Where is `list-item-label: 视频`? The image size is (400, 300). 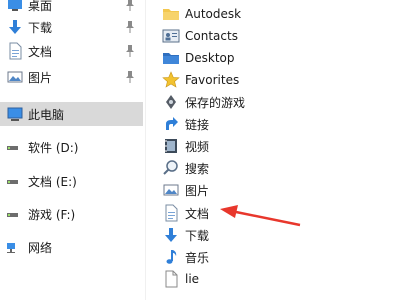
list-item-label: 视频 is located at coordinates (197, 146).